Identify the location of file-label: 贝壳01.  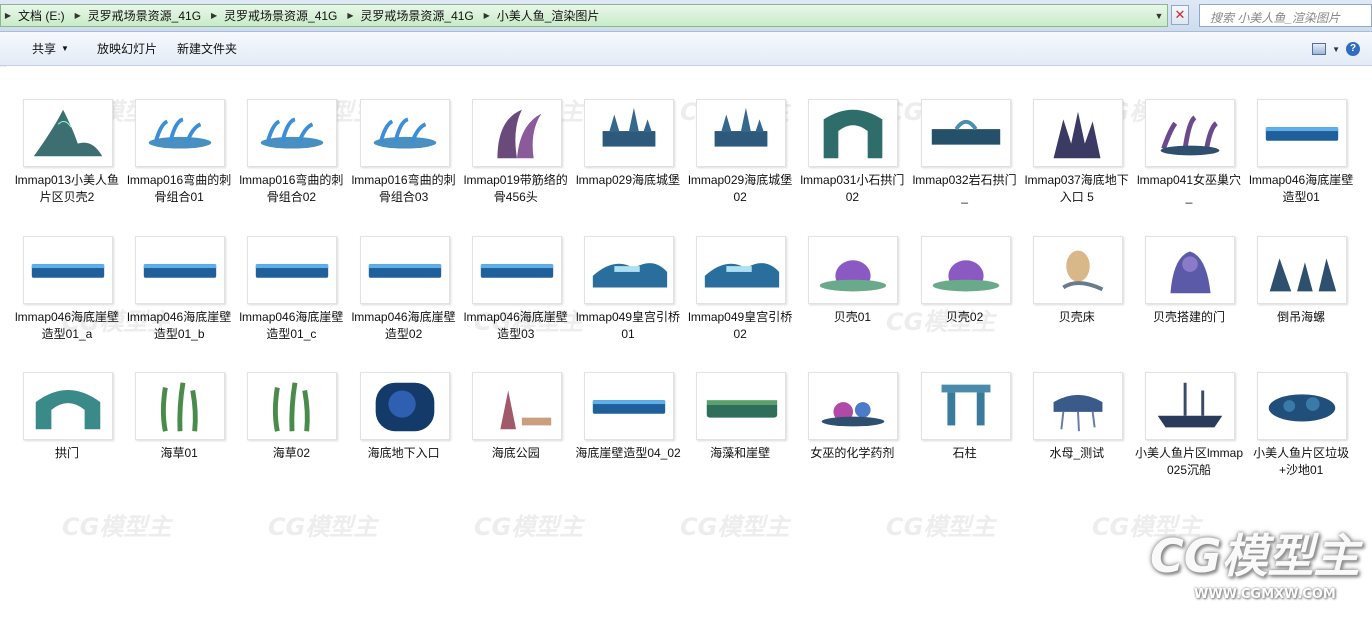
(852, 317).